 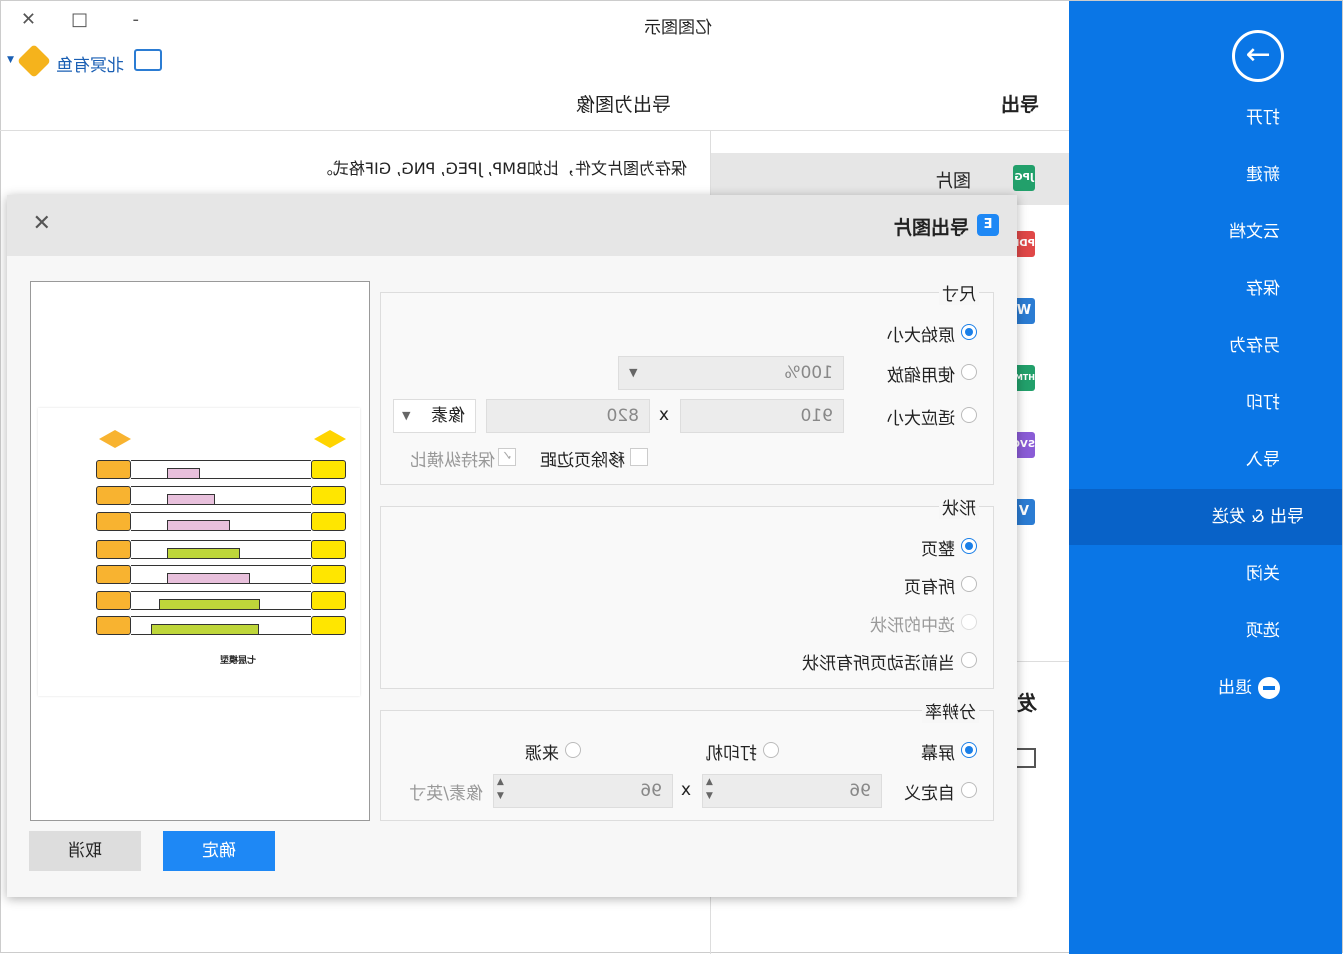 What do you see at coordinates (237, 661) in the screenshot?
I see `diagram-title: 七层模型` at bounding box center [237, 661].